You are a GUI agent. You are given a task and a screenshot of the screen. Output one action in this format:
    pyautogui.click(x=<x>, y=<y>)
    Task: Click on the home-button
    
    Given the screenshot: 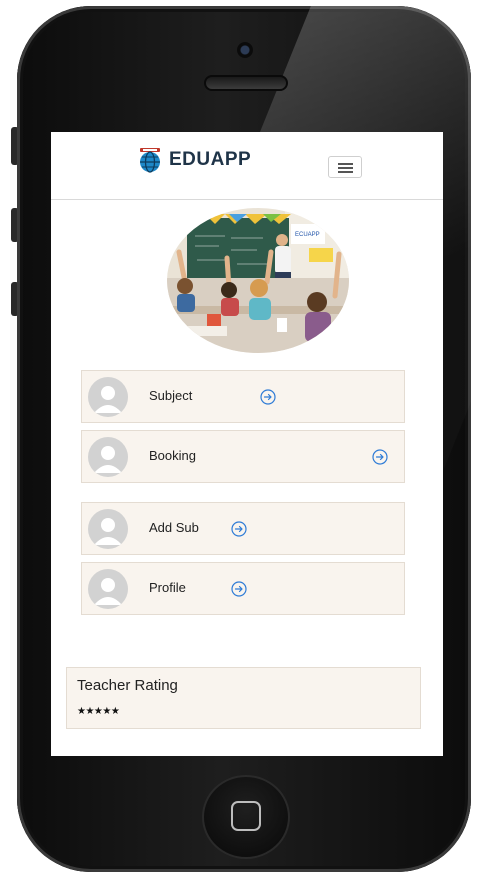 What is the action you would take?
    pyautogui.click(x=246, y=817)
    